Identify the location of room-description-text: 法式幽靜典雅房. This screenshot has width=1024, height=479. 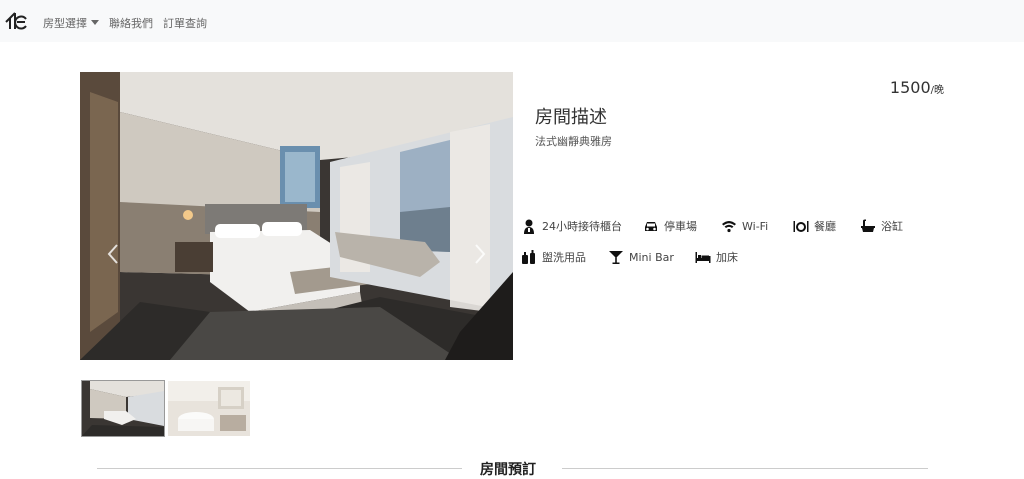
(573, 141).